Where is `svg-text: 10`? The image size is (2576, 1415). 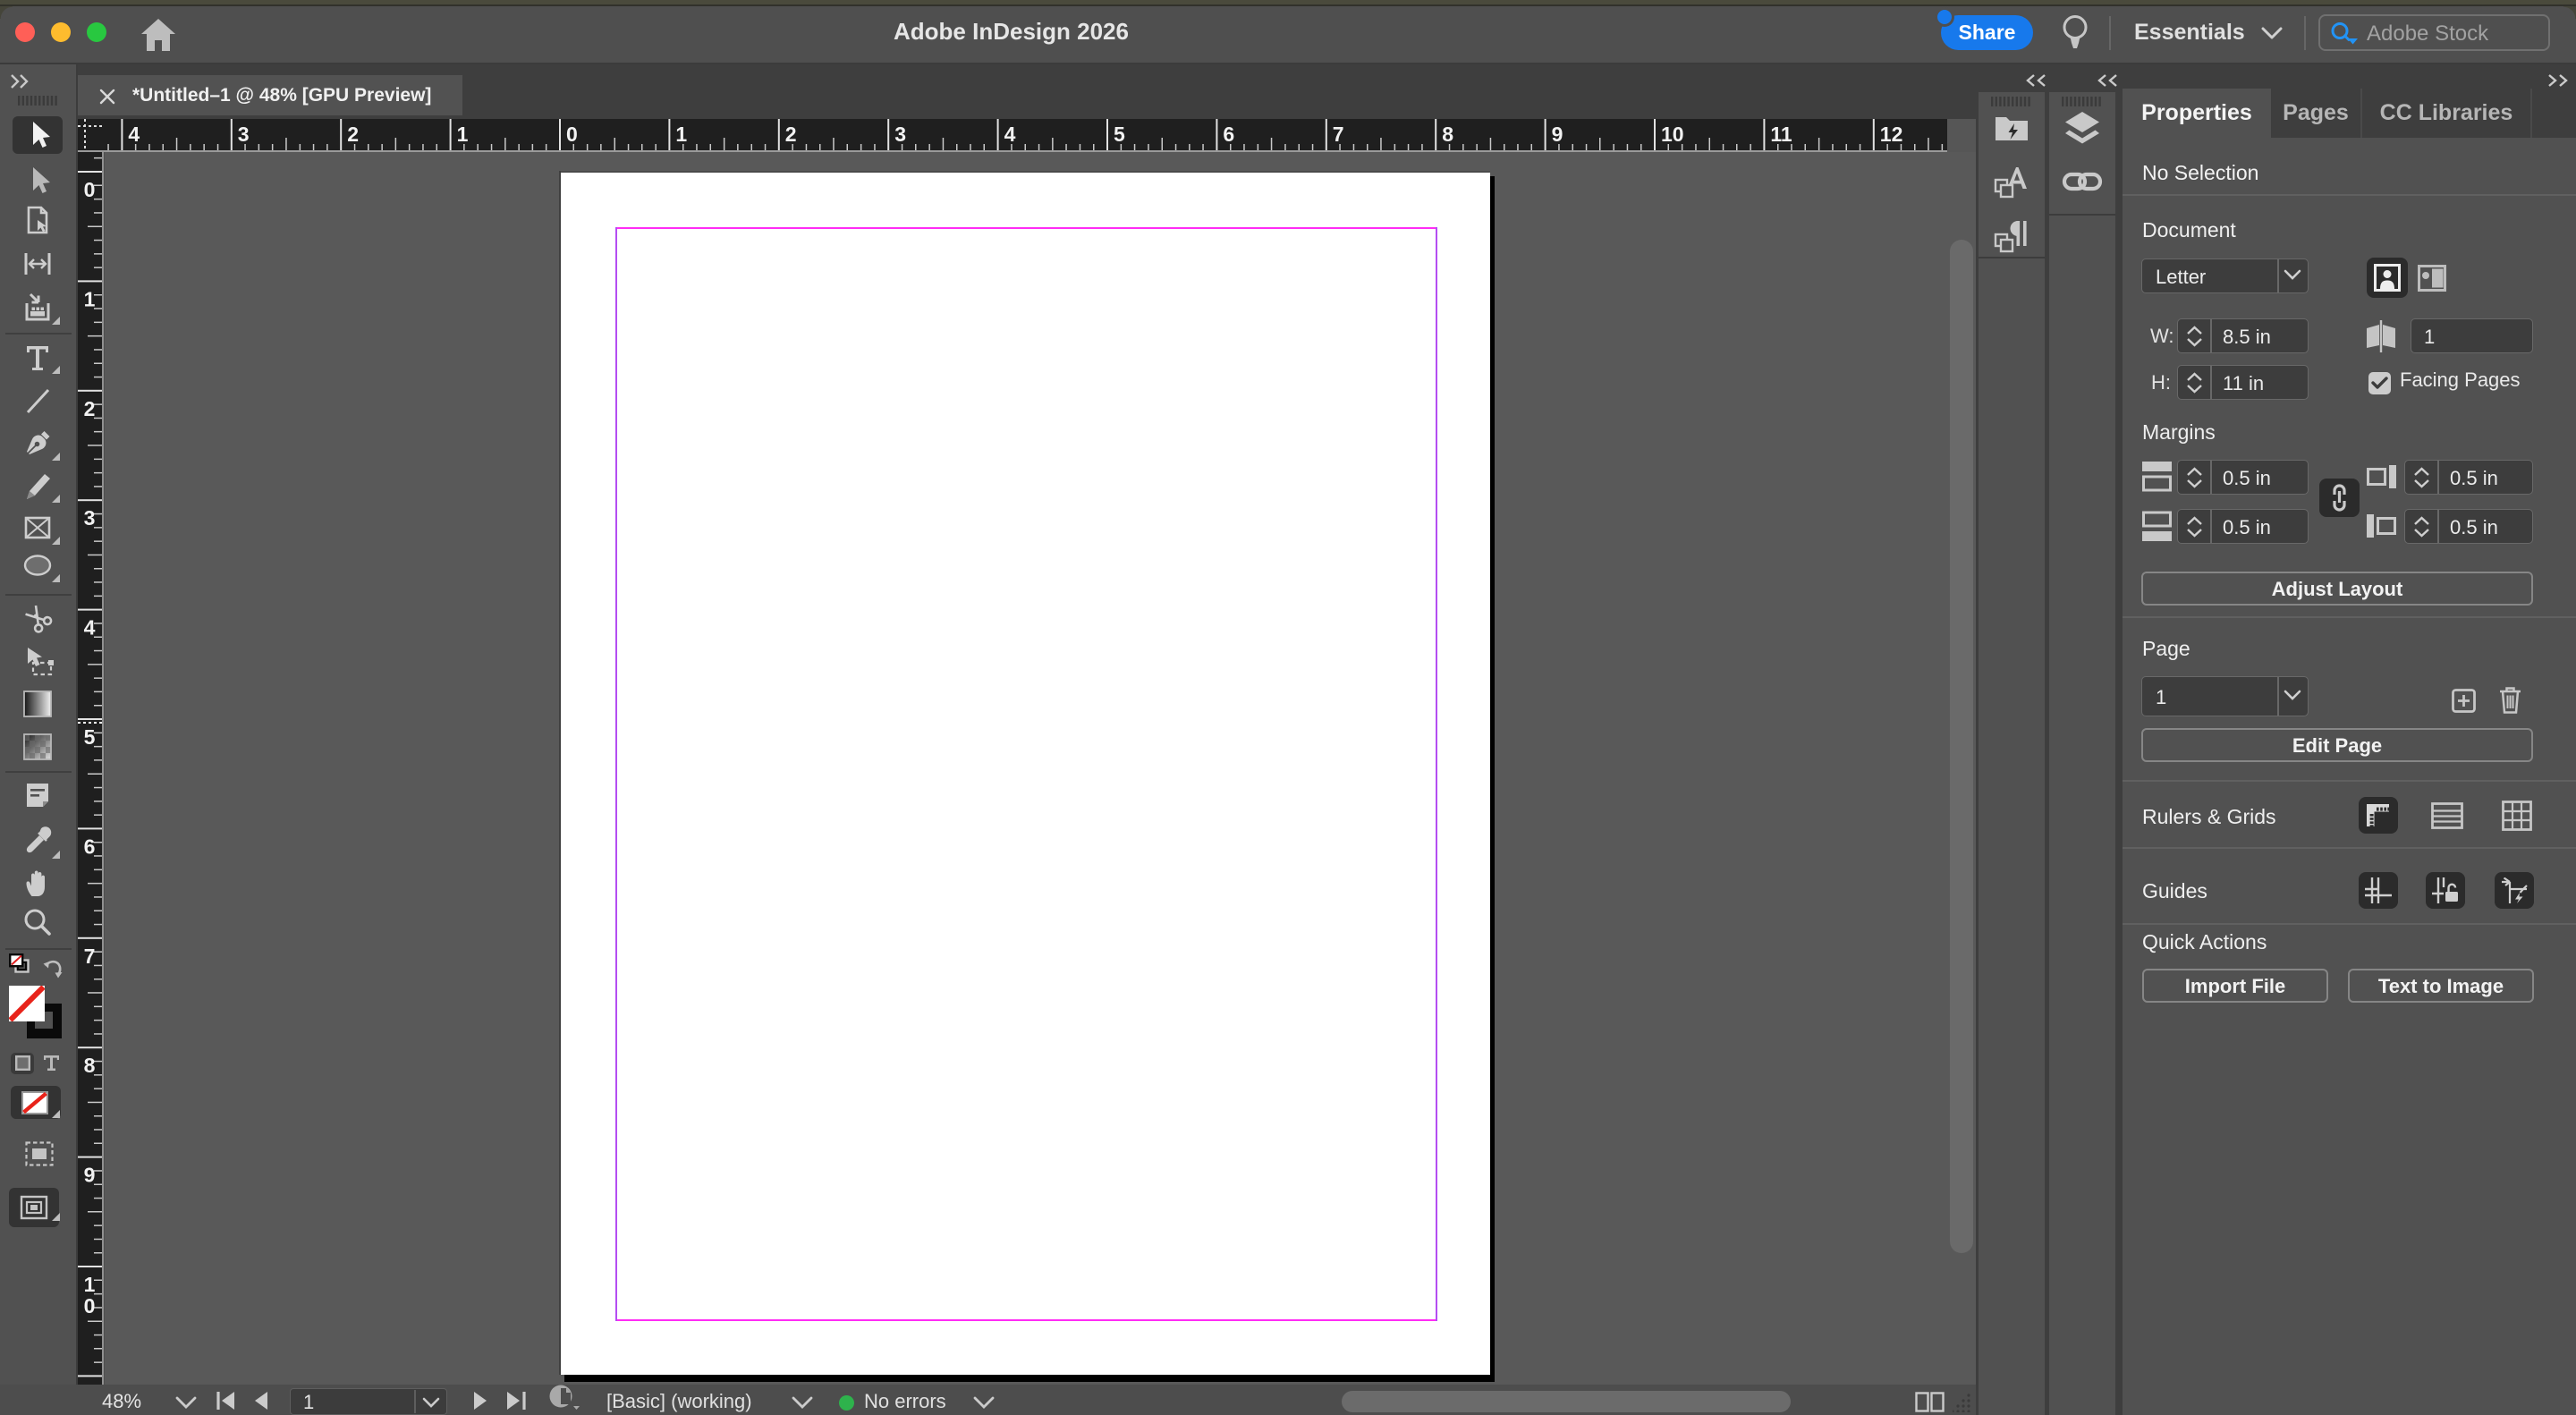
svg-text: 10 is located at coordinates (1672, 135).